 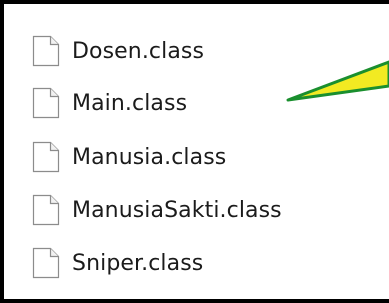 I want to click on file-name: Dosen.class, so click(x=138, y=51).